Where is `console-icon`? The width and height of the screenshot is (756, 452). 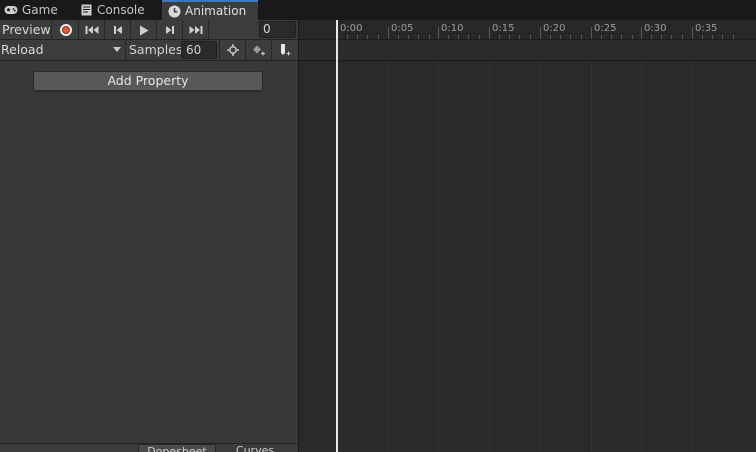 console-icon is located at coordinates (86, 10).